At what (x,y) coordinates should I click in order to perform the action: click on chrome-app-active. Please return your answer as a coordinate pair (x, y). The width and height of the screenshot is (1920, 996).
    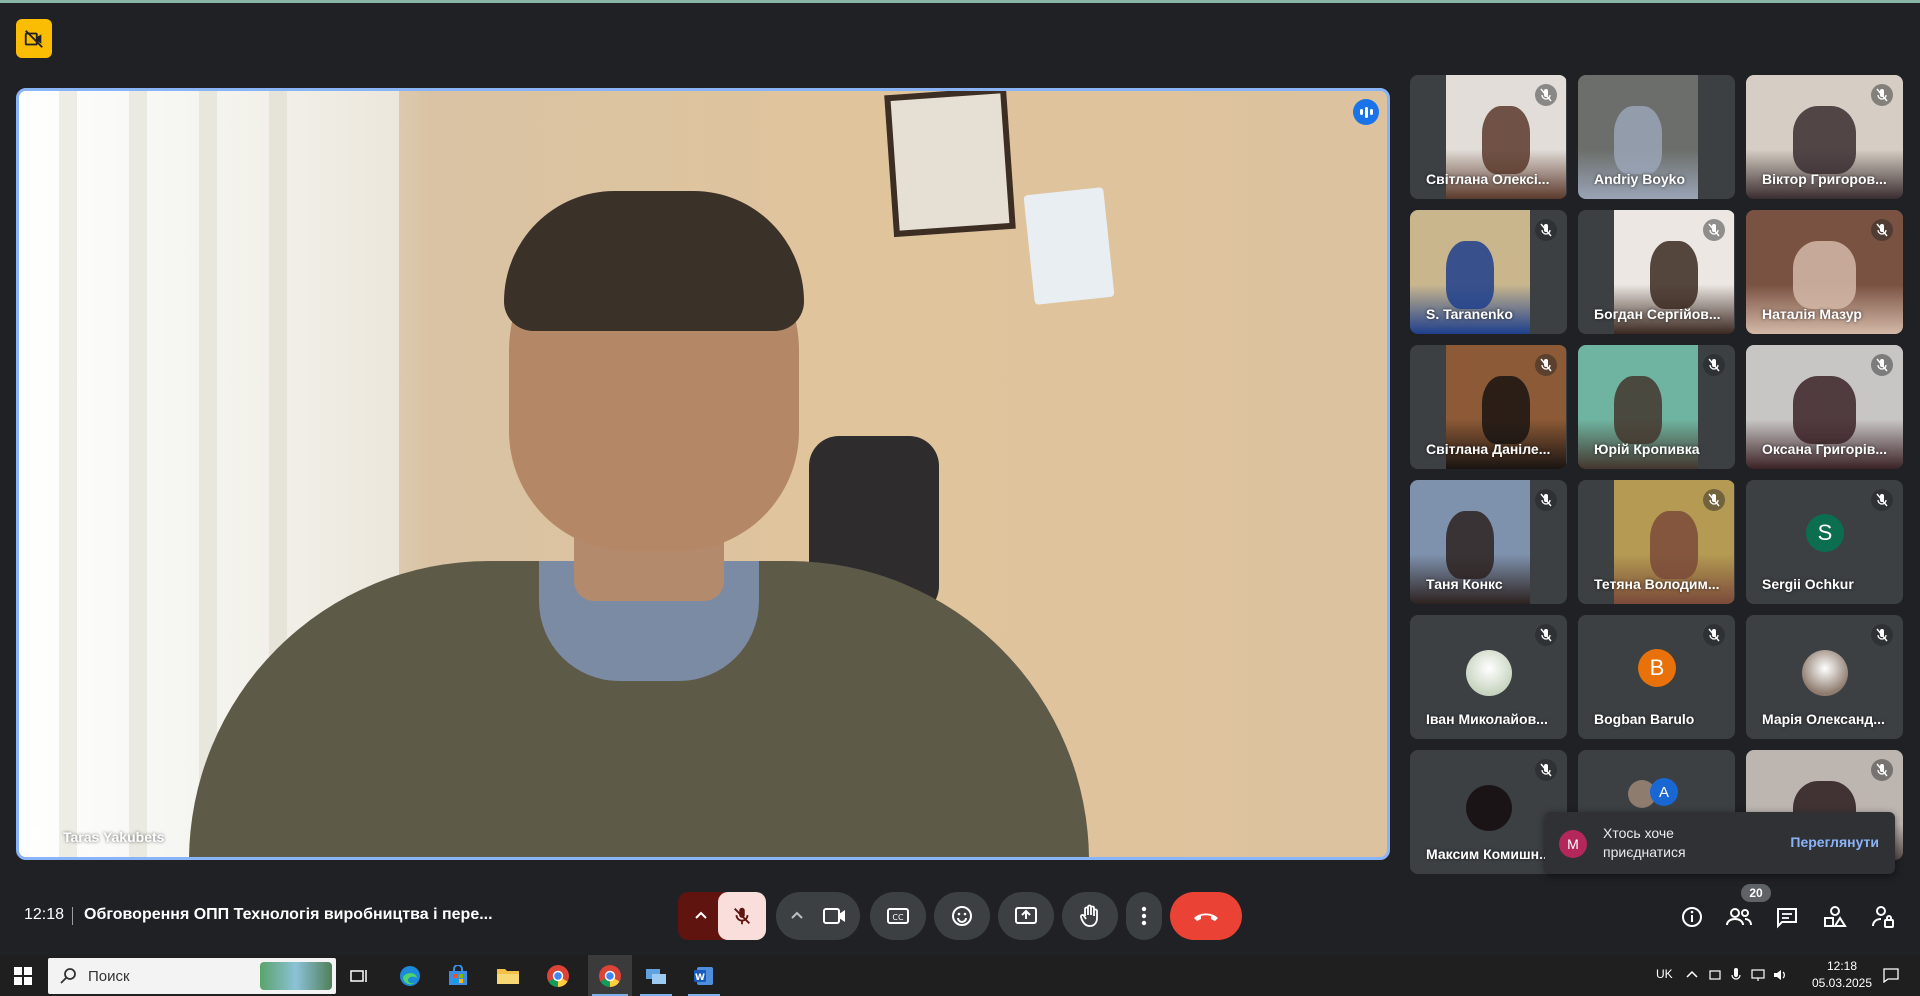
    Looking at the image, I should click on (610, 975).